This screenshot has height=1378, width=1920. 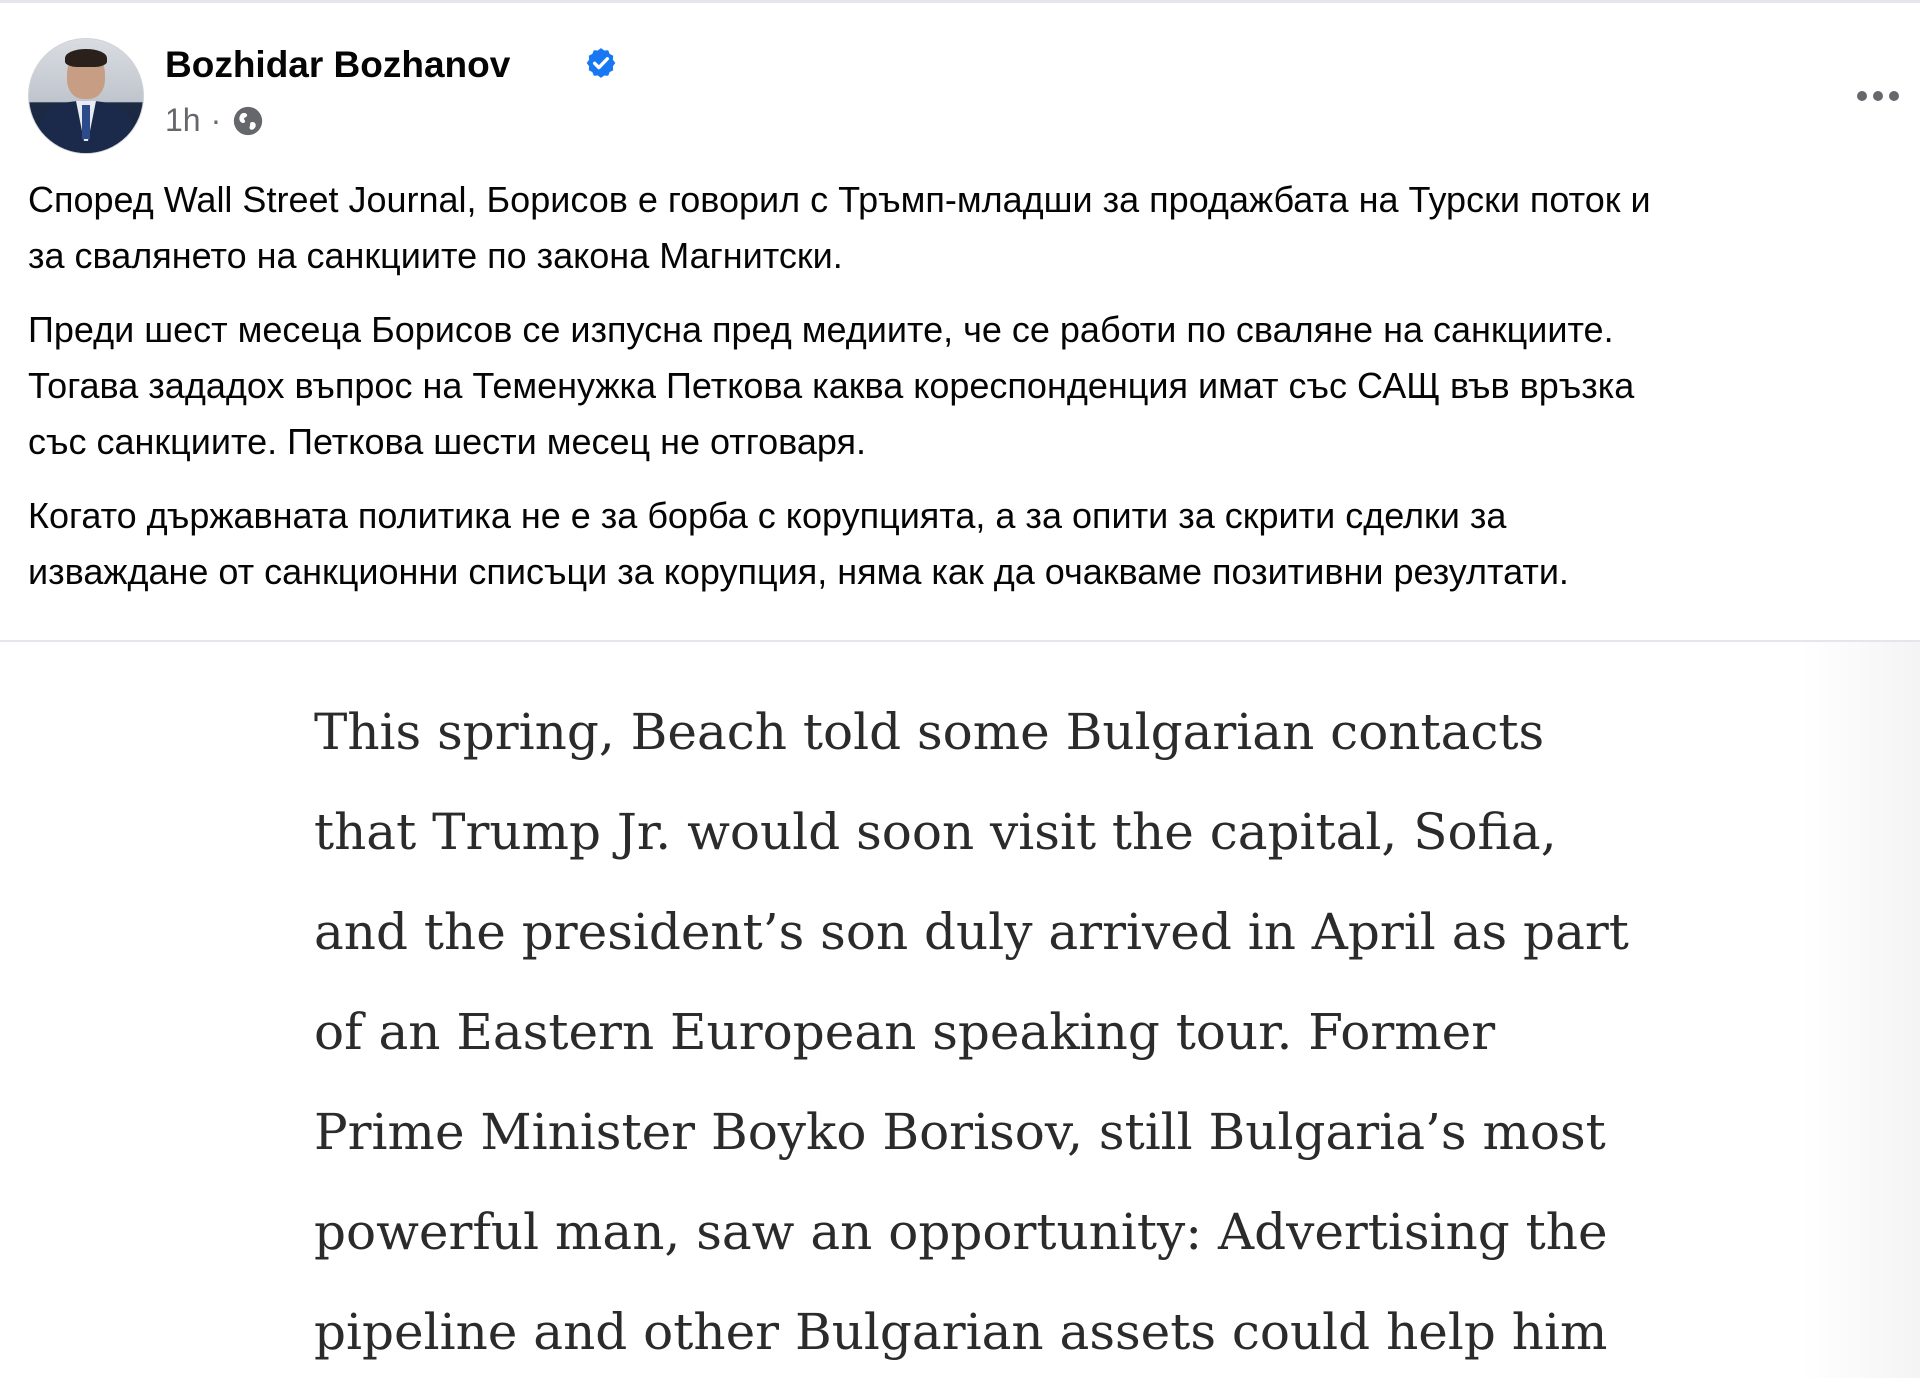 What do you see at coordinates (601, 63) in the screenshot?
I see `verified-badge-icon` at bounding box center [601, 63].